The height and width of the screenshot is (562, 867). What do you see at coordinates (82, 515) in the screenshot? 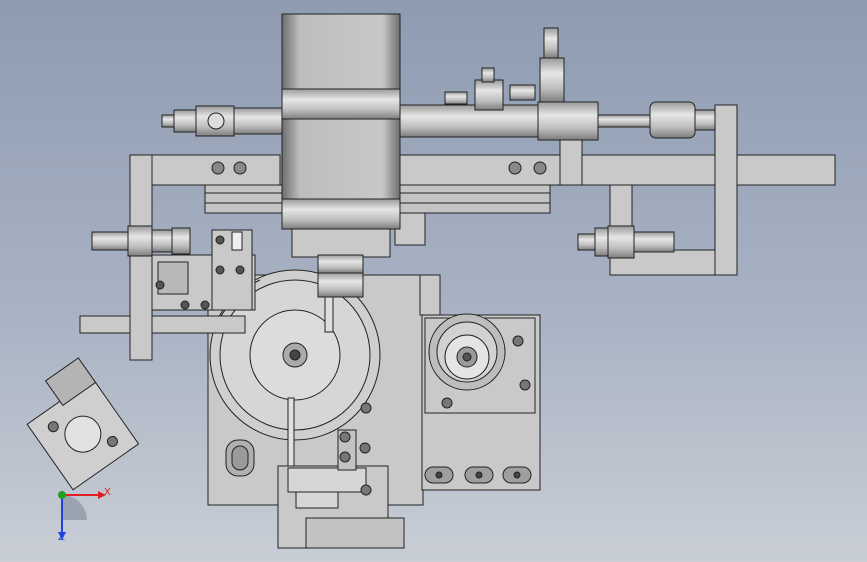
I see `coordinate-triad` at bounding box center [82, 515].